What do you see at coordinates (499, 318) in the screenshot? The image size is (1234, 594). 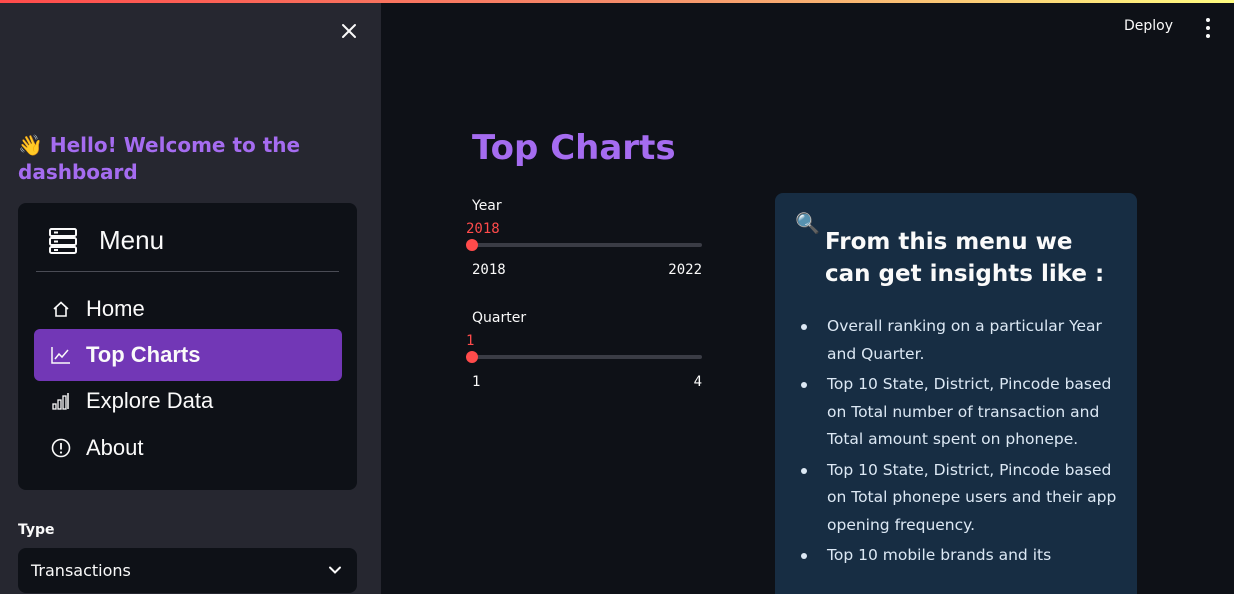 I see `quarter-slider-label: Quarter` at bounding box center [499, 318].